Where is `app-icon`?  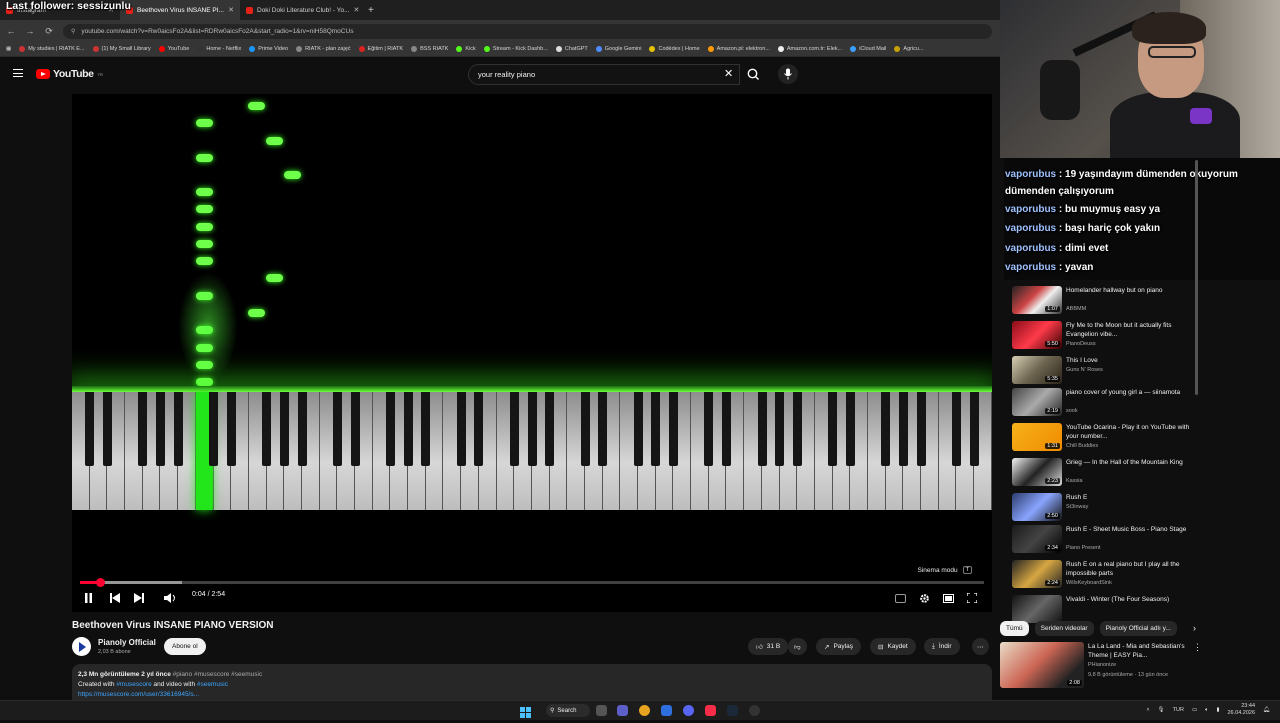 app-icon is located at coordinates (666, 710).